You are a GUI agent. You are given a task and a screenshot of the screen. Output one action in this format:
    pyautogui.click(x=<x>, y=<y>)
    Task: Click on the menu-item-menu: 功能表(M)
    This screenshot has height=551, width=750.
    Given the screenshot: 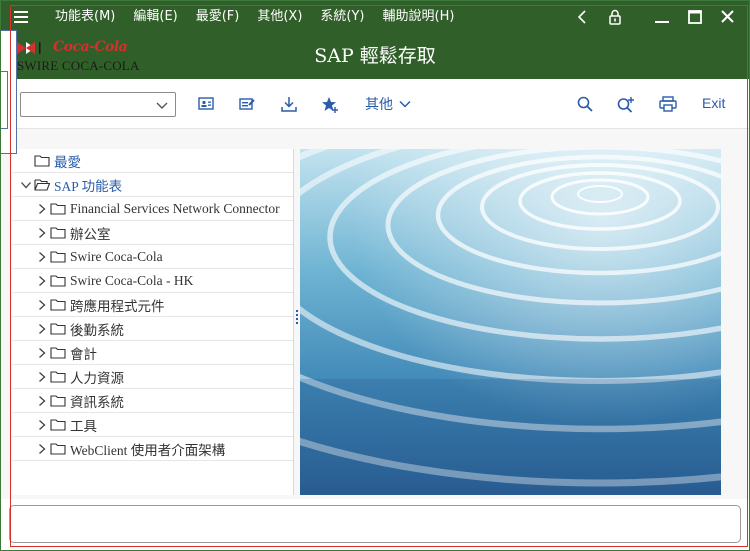 What is the action you would take?
    pyautogui.click(x=85, y=16)
    